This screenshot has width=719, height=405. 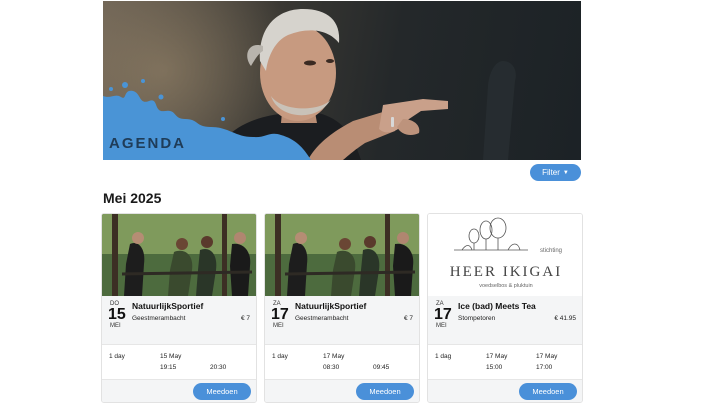 I want to click on event-price: € 41.95, so click(x=565, y=318).